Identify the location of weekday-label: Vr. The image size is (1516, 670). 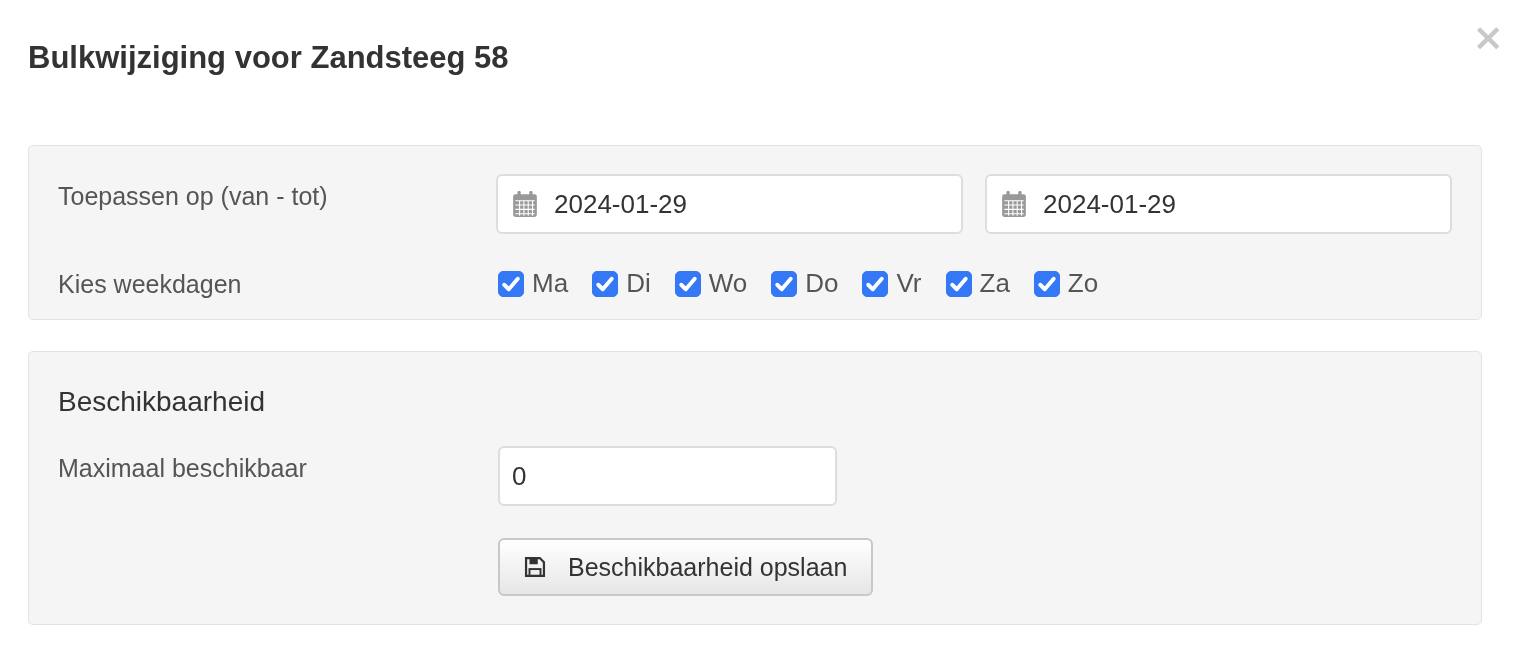
(909, 283).